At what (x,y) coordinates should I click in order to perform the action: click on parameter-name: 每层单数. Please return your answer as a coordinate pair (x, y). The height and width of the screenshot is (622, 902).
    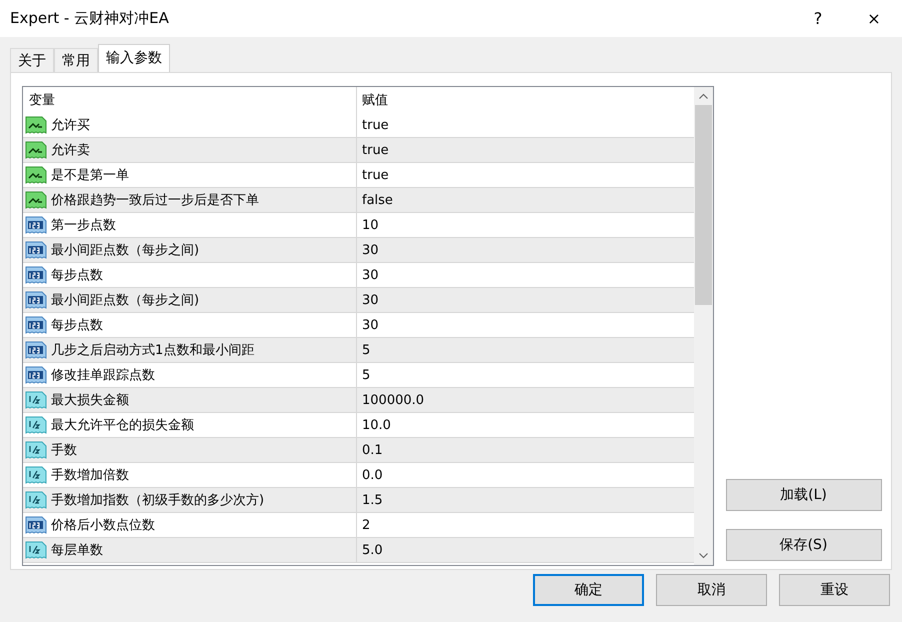
    Looking at the image, I should click on (77, 550).